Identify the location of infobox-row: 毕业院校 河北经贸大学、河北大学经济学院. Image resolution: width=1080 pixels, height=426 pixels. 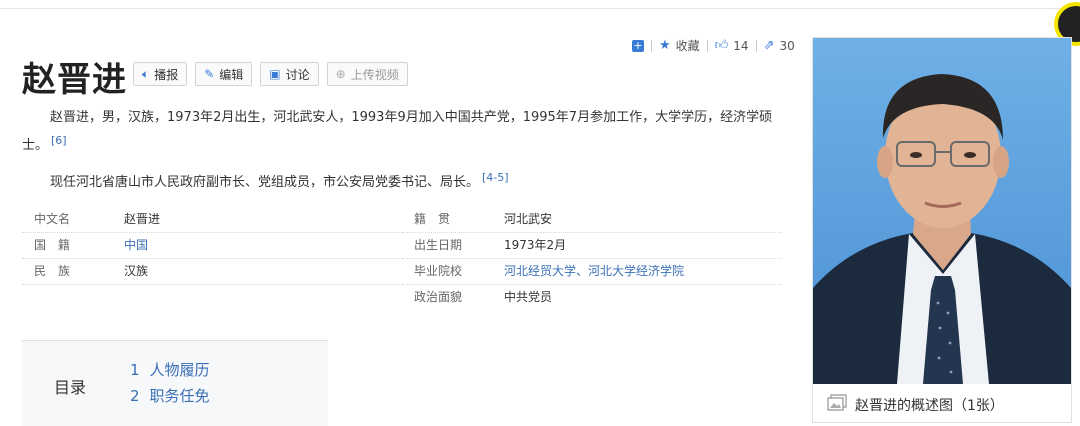
(592, 272).